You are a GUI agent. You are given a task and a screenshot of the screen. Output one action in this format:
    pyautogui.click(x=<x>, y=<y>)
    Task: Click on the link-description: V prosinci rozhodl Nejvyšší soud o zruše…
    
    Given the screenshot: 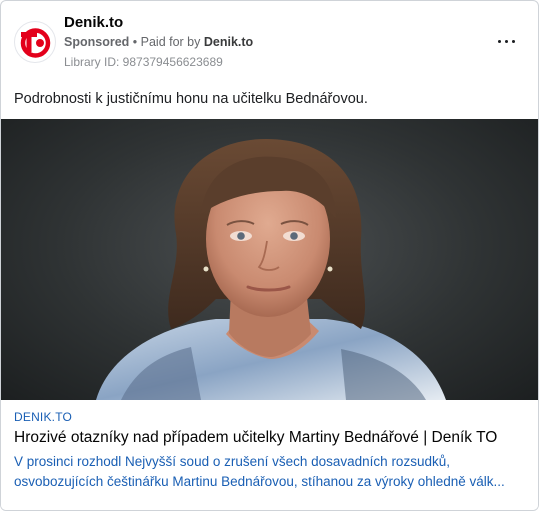 What is the action you would take?
    pyautogui.click(x=259, y=471)
    